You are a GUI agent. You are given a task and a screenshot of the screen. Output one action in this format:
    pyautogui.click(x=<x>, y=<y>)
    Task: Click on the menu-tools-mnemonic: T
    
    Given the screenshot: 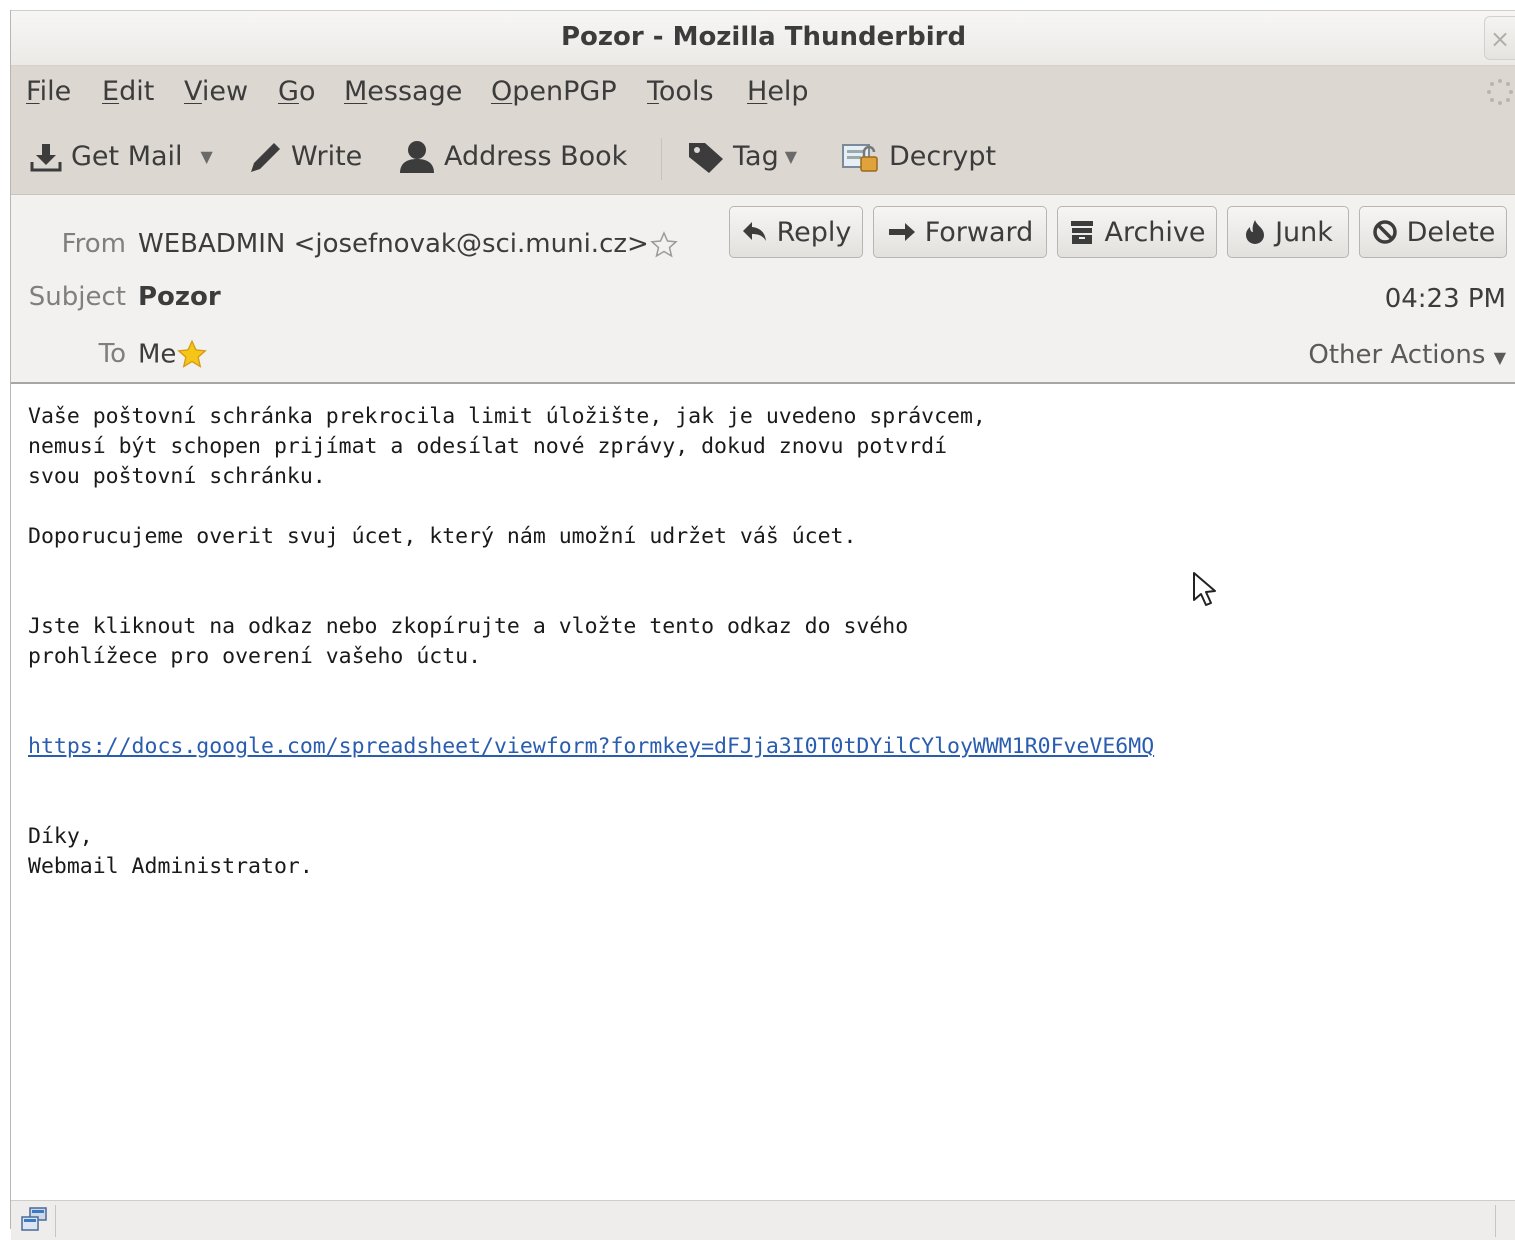 What is the action you would take?
    pyautogui.click(x=653, y=91)
    